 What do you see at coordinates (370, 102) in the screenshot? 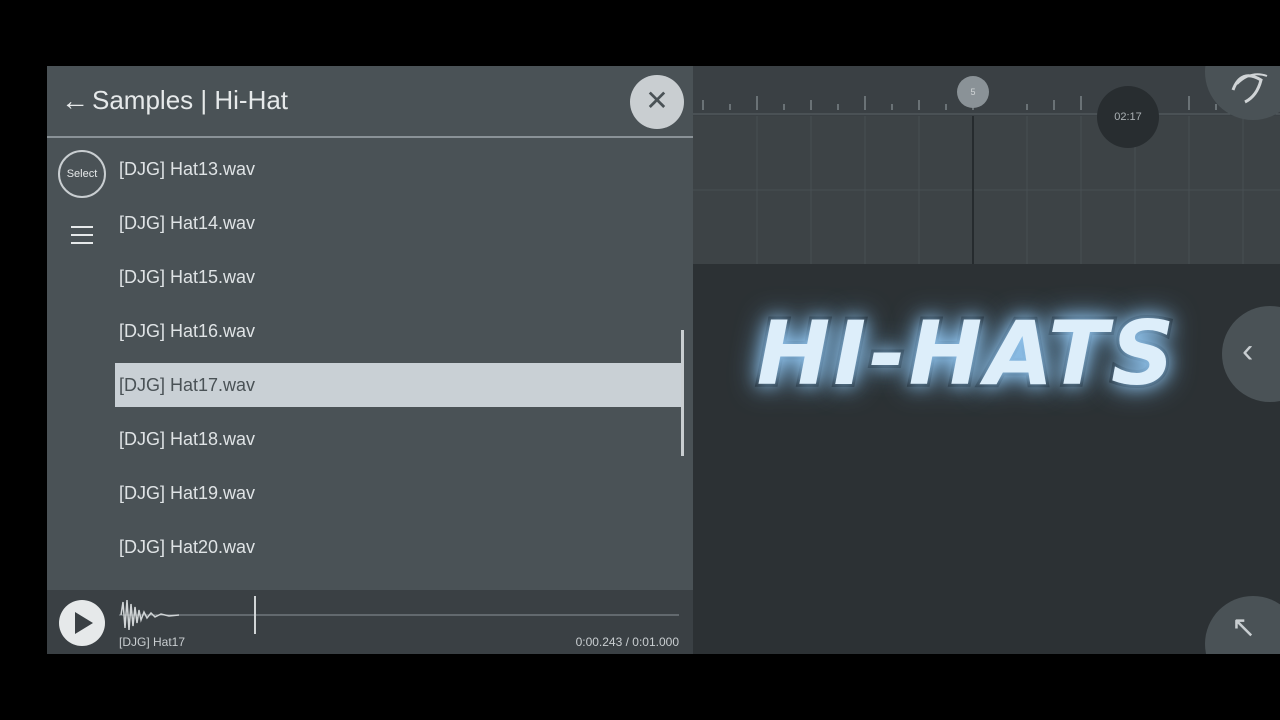
I see `browser-header: ← Samples | Hi-Hat ✕` at bounding box center [370, 102].